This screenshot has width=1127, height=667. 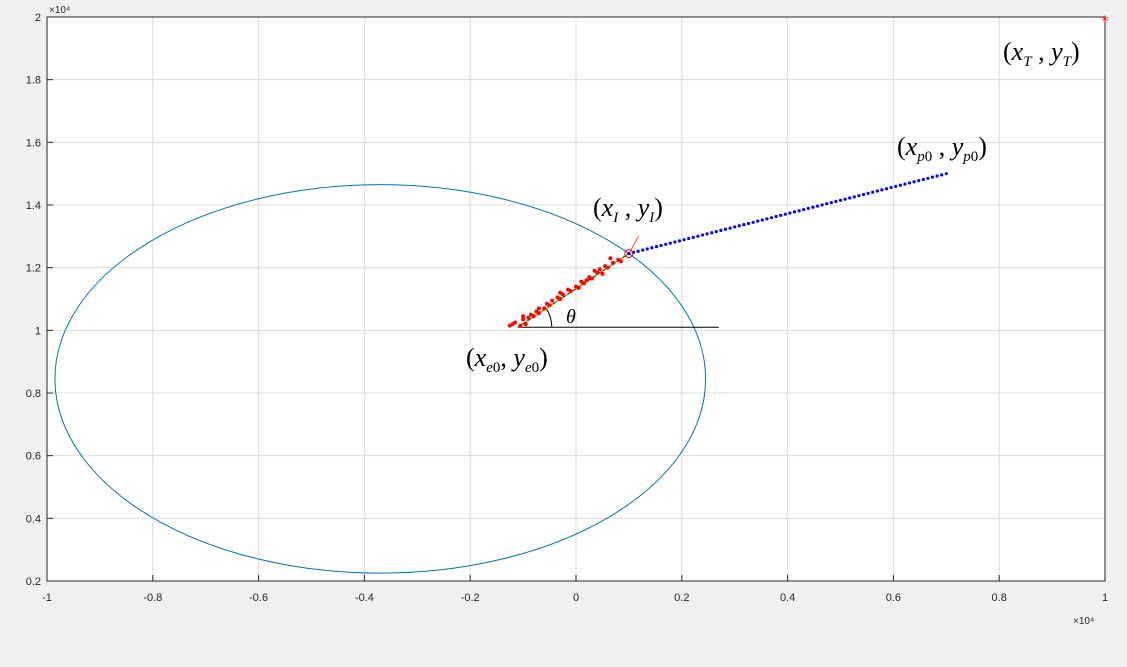 I want to click on x-tick-label: 0.6, so click(x=893, y=598).